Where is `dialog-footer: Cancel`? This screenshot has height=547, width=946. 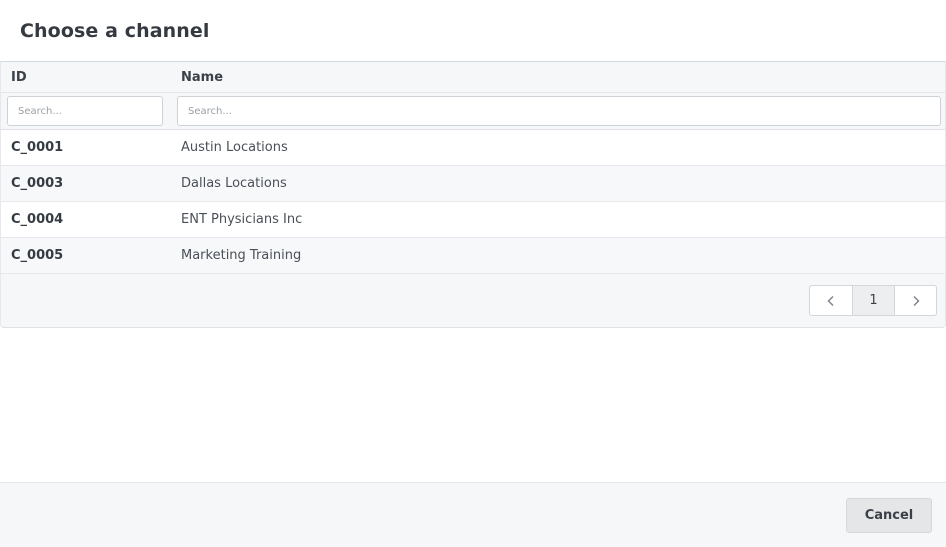 dialog-footer: Cancel is located at coordinates (473, 514).